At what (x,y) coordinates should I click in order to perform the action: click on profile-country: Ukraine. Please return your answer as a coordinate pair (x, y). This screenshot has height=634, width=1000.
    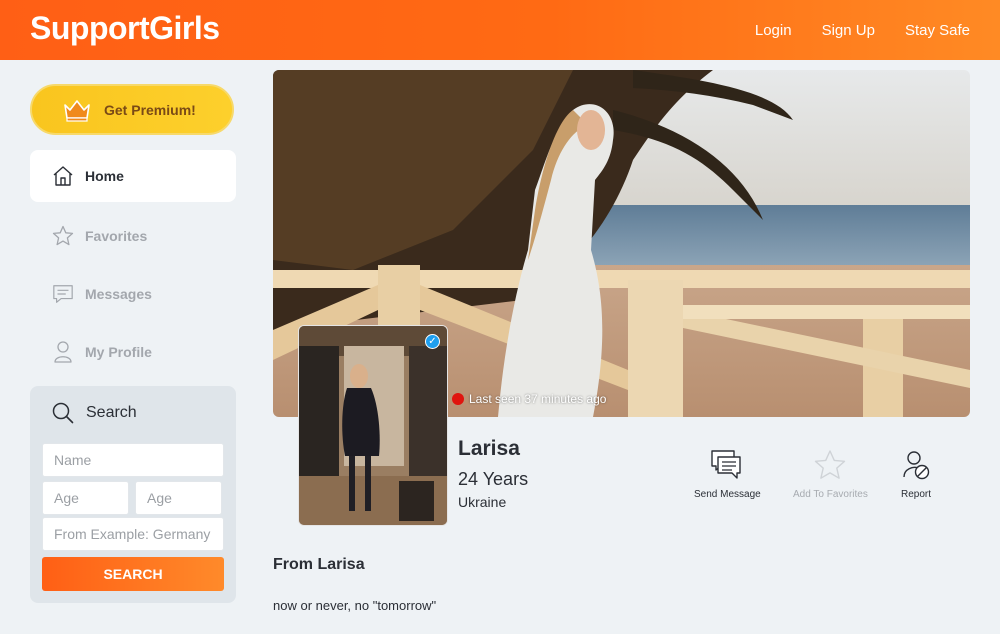
    Looking at the image, I should click on (482, 502).